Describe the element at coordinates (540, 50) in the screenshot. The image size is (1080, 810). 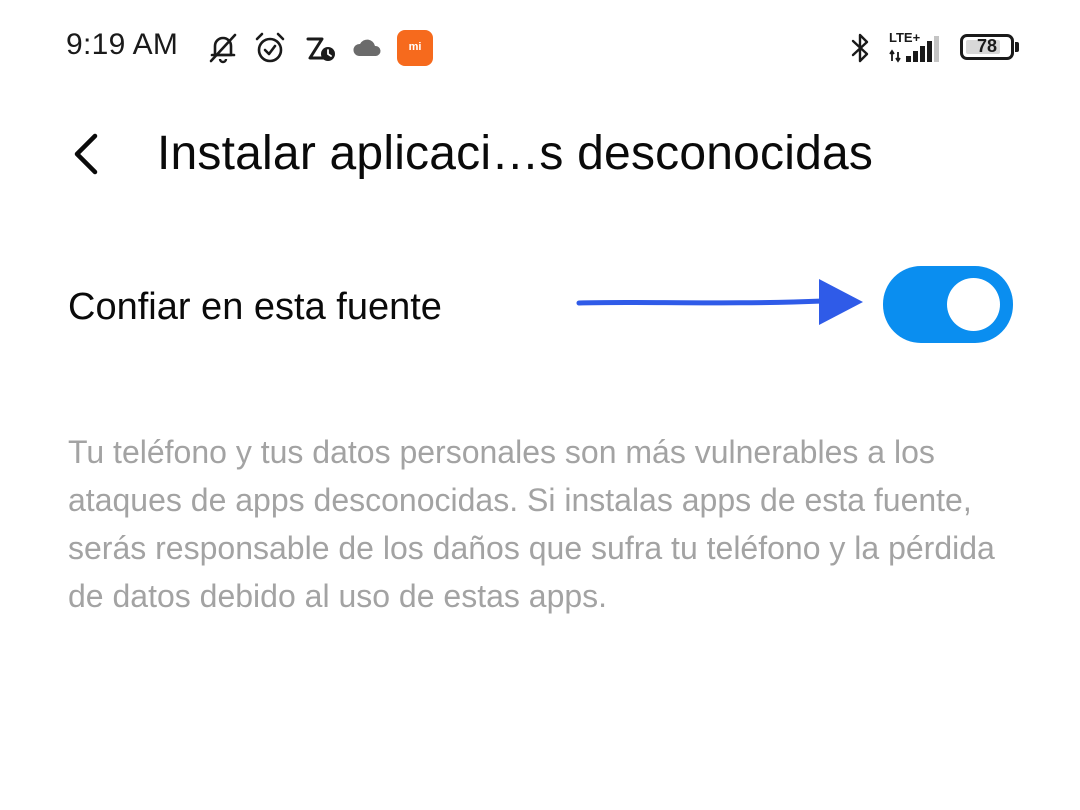
I see `status-bar: 9:19 AM mi LTE+ 78` at that location.